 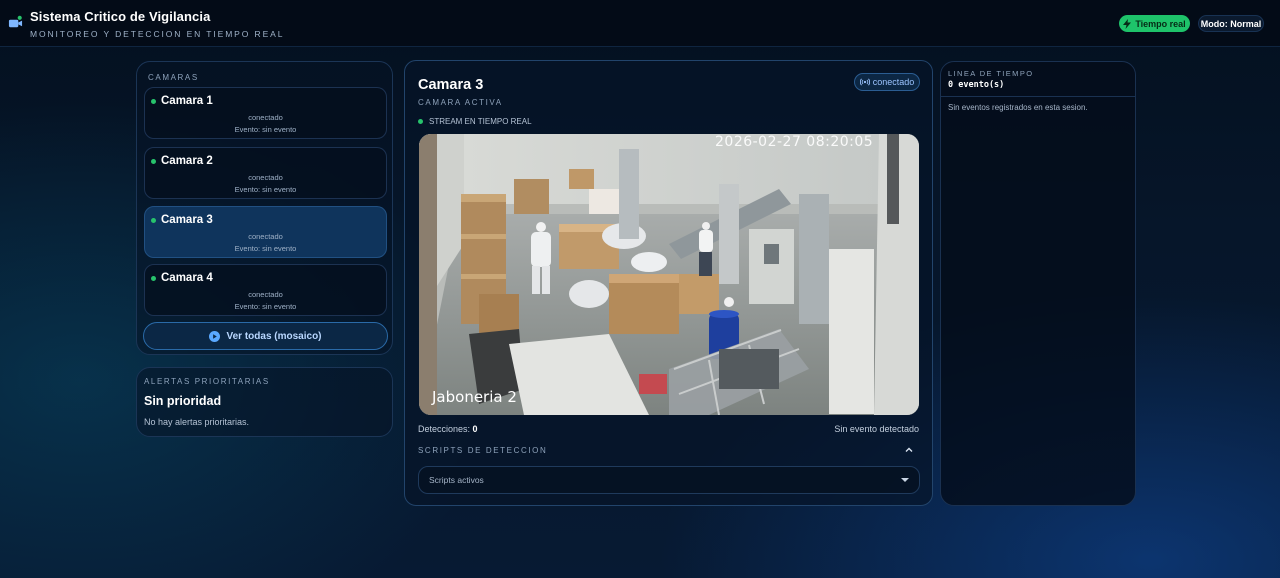 What do you see at coordinates (460, 102) in the screenshot?
I see `active-camera-subtitle: CAMARA ACTIVA` at bounding box center [460, 102].